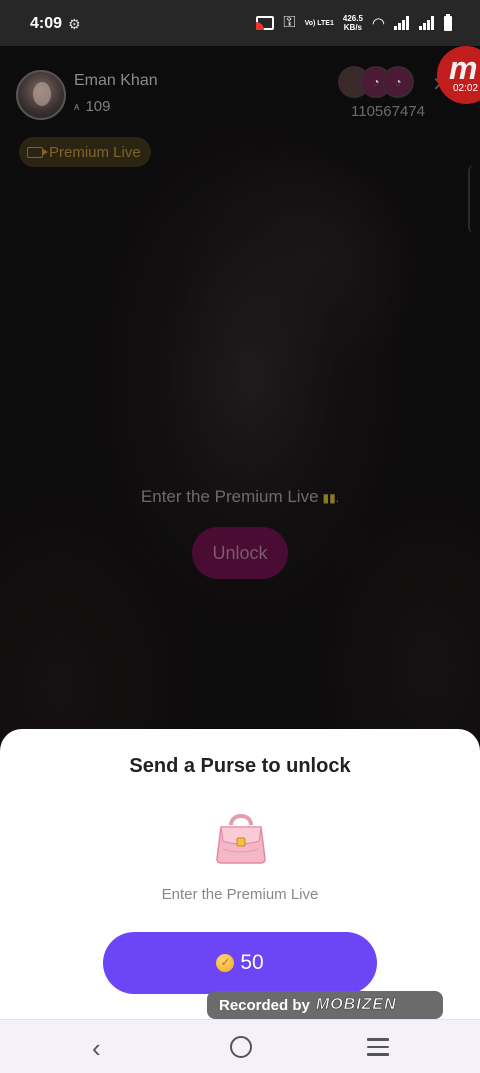 This screenshot has height=1073, width=480. I want to click on wifi-icon: ◠, so click(378, 23).